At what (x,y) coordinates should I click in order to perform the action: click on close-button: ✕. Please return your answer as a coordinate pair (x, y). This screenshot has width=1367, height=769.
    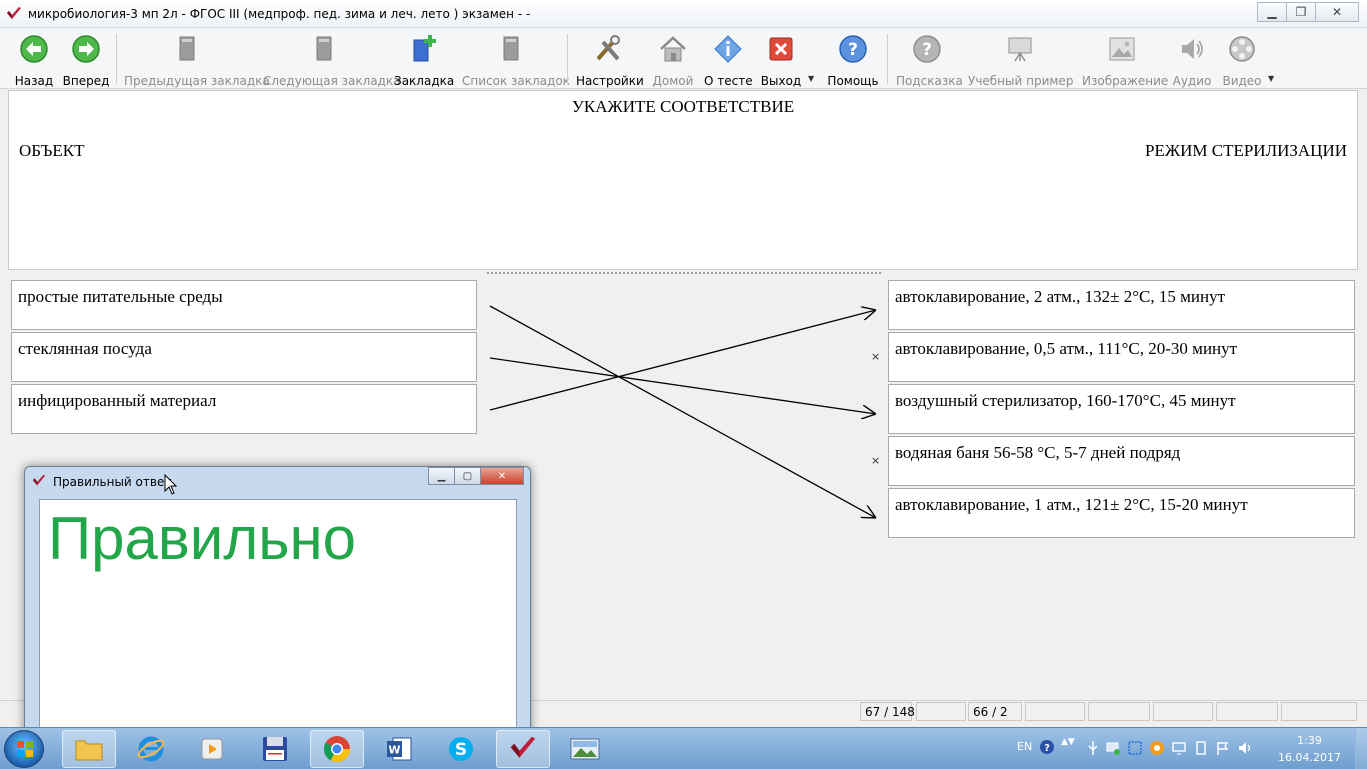
    Looking at the image, I should click on (1337, 12).